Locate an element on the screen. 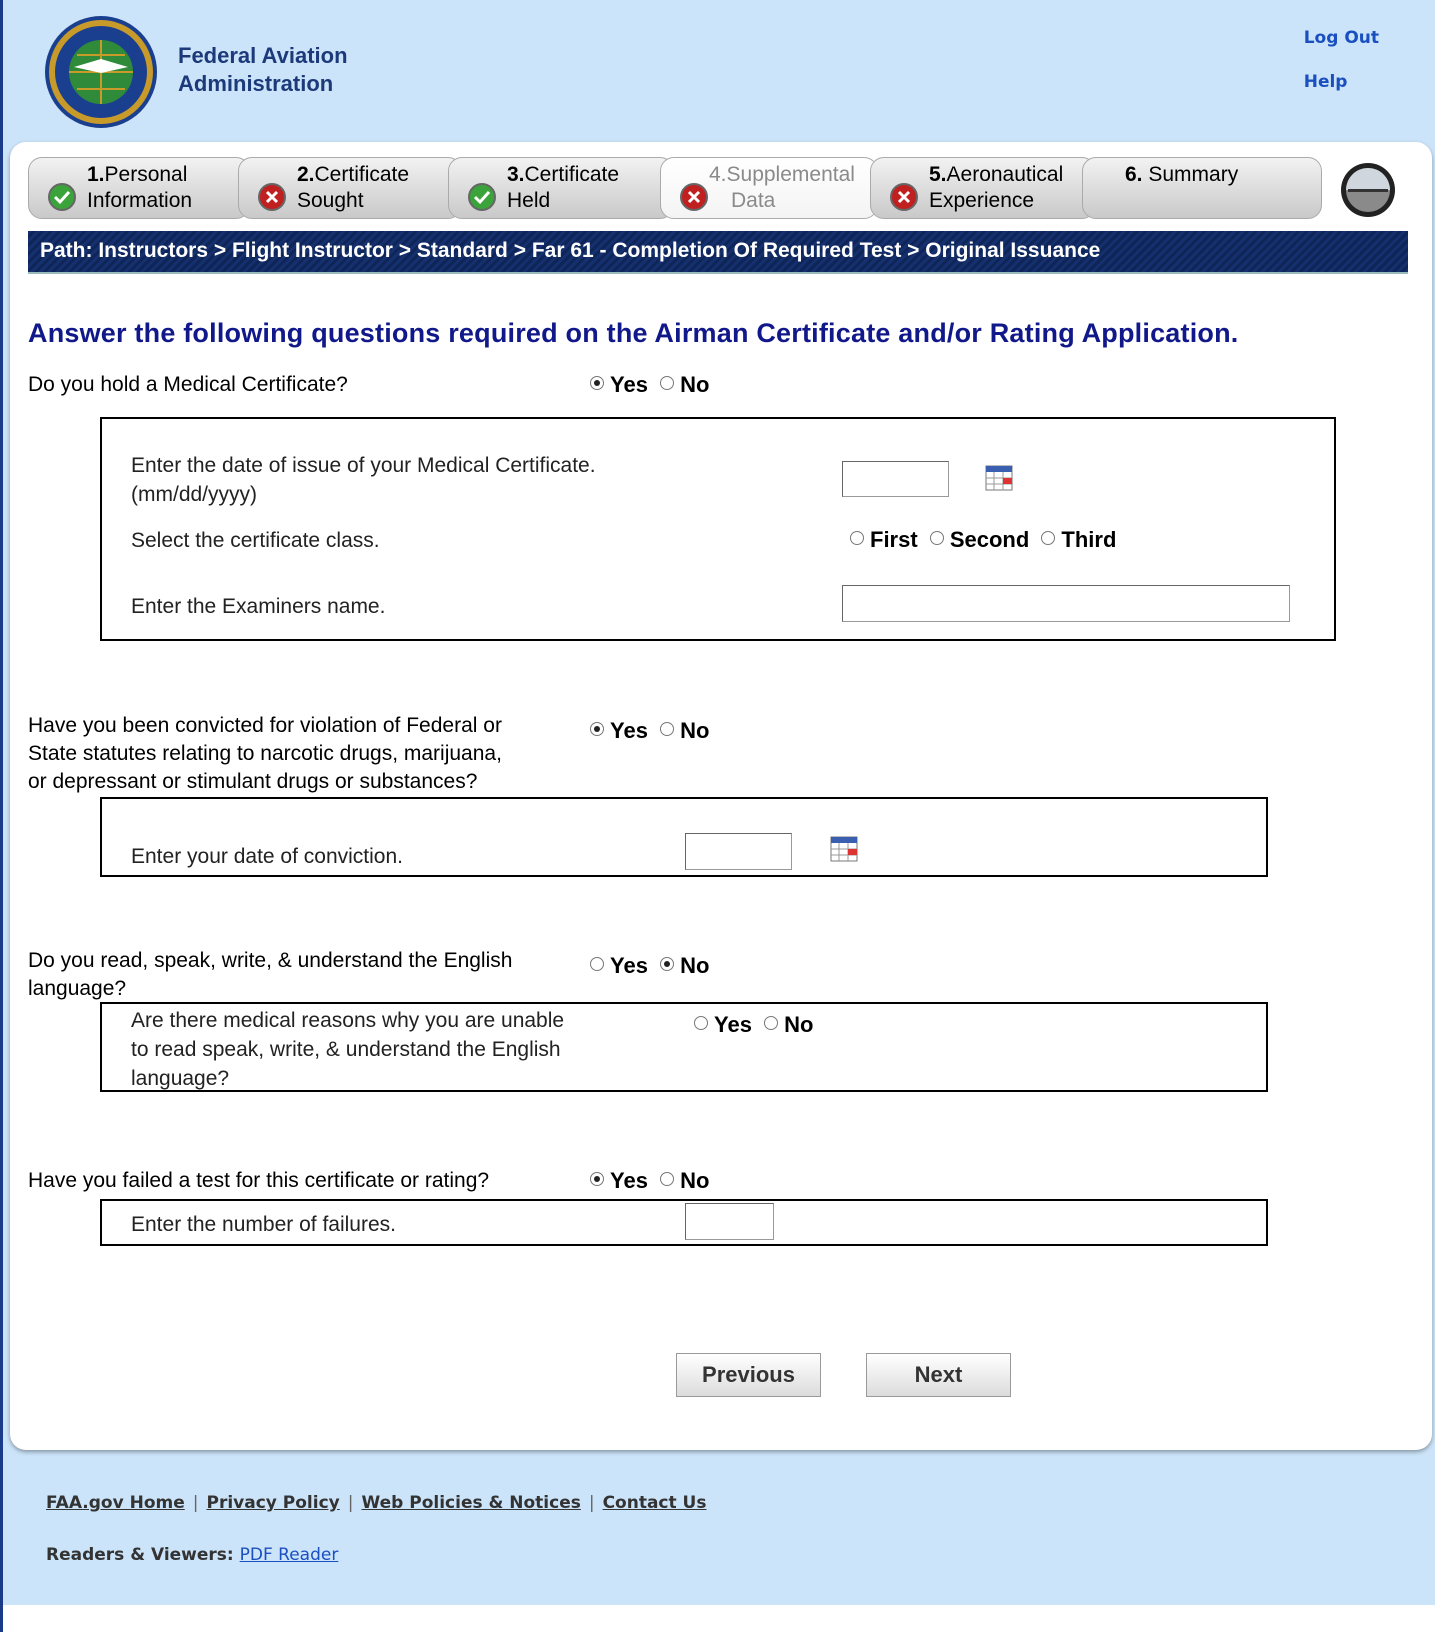 The image size is (1435, 1632). medical-yes-radio: Yes is located at coordinates (619, 385).